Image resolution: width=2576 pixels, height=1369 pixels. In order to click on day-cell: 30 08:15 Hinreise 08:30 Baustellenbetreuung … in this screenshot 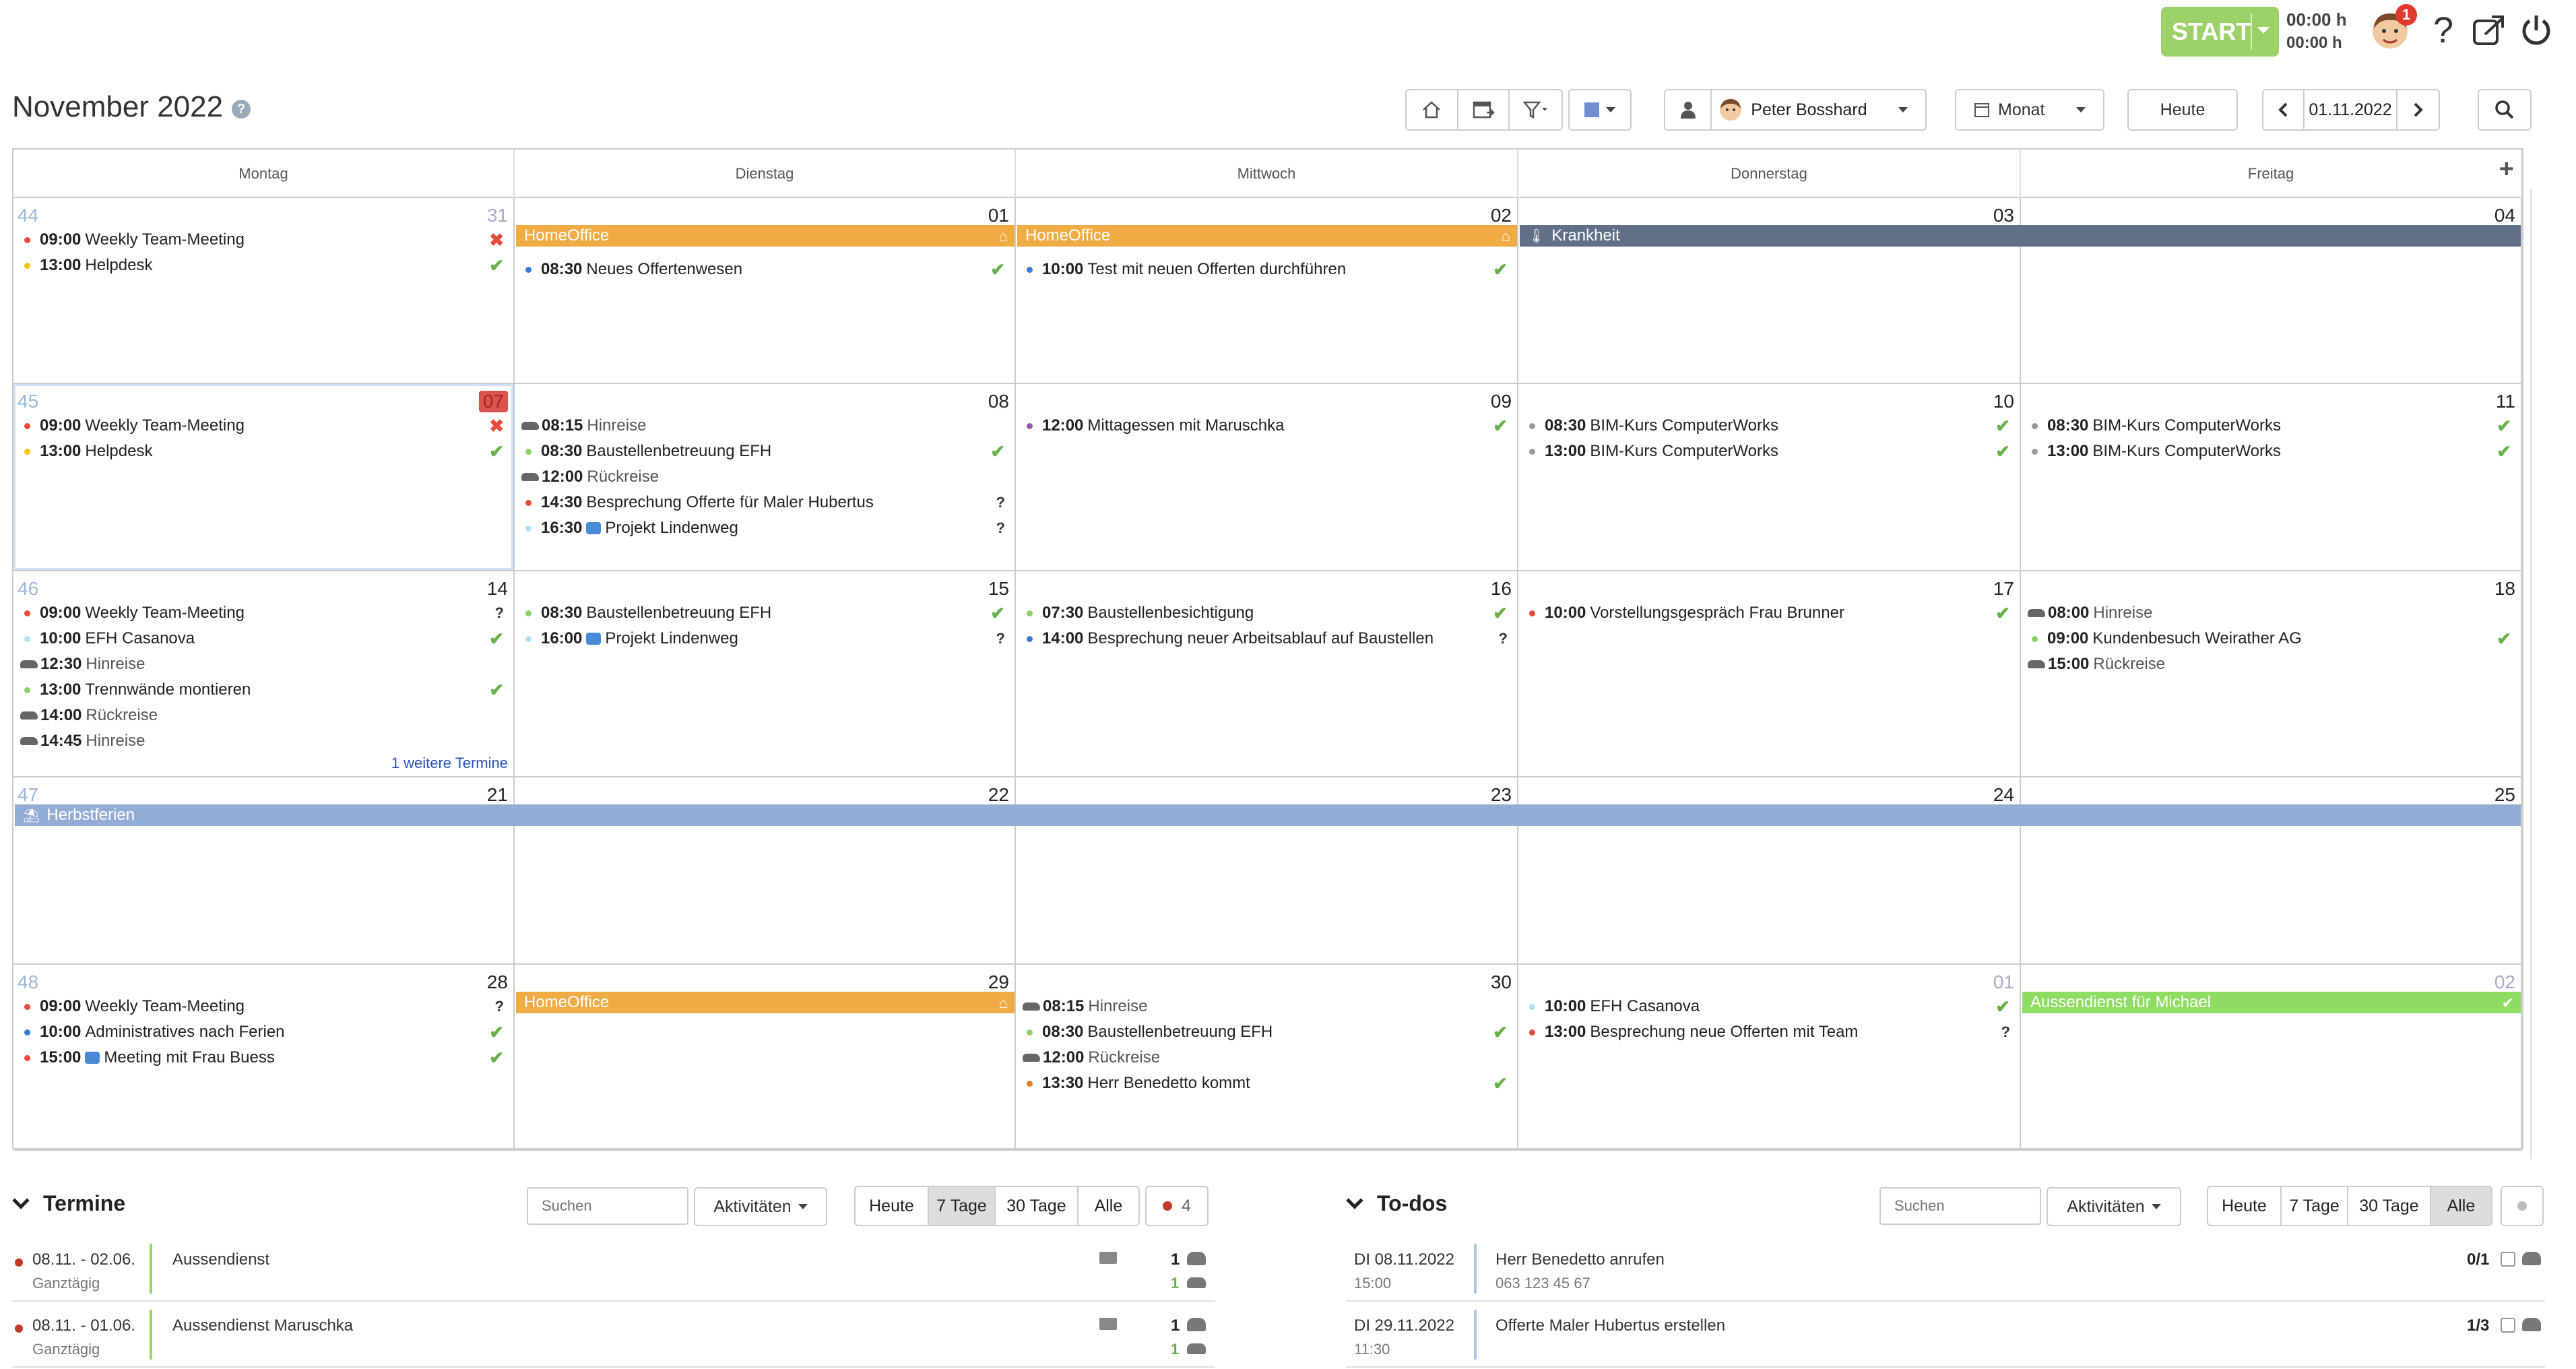, I will do `click(1267, 1057)`.